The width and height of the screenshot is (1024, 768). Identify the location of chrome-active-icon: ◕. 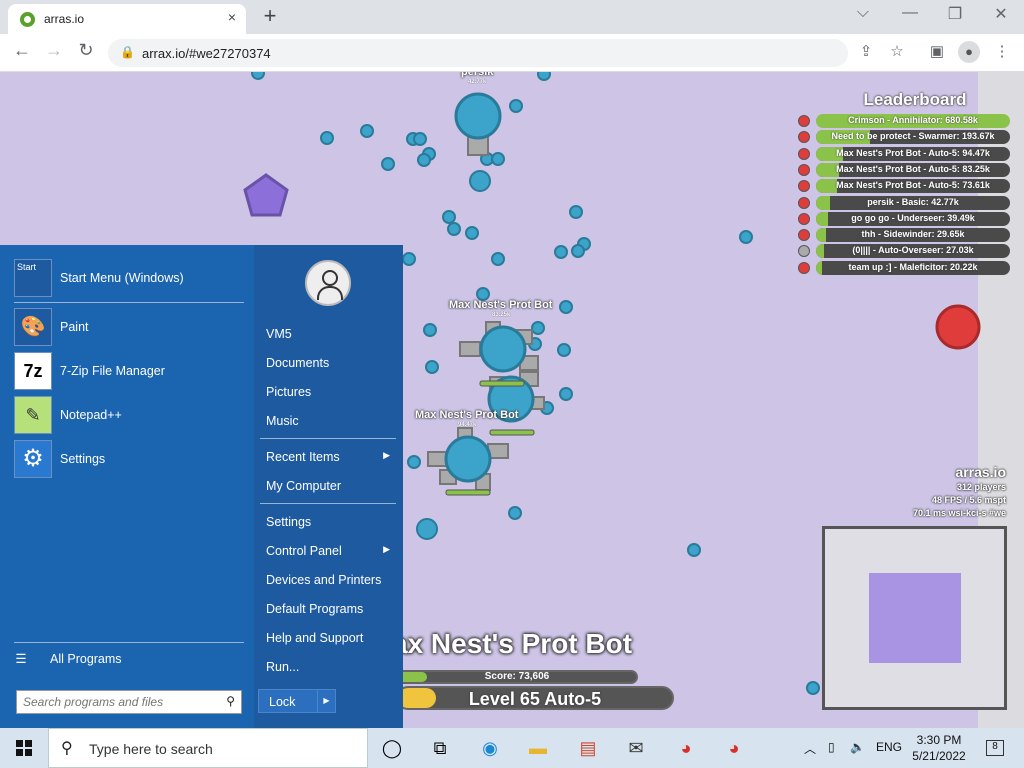
(734, 748).